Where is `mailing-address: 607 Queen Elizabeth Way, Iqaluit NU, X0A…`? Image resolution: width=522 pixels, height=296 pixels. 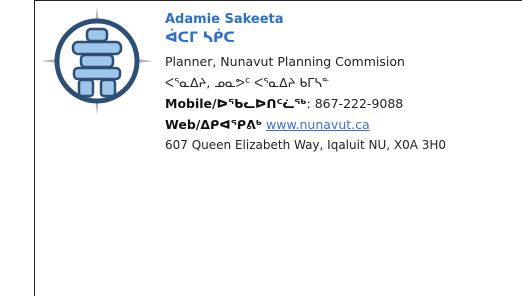
mailing-address: 607 Queen Elizabeth Way, Iqaluit NU, X0A… is located at coordinates (306, 145).